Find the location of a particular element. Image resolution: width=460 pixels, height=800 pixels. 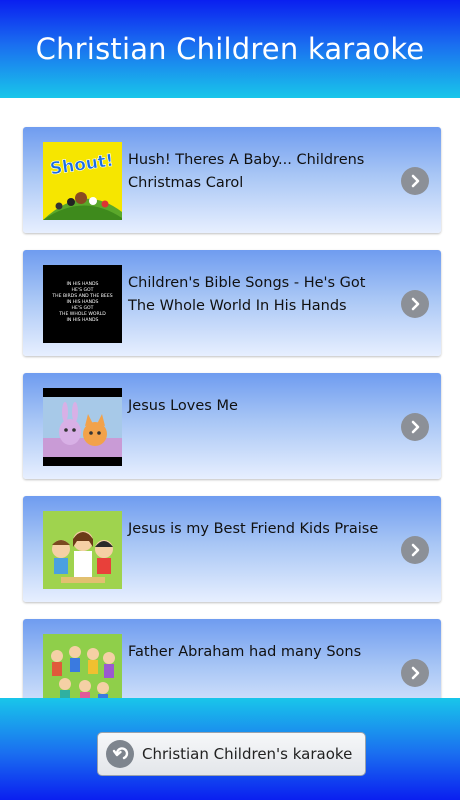

app-footer: Christian Children's karaoke is located at coordinates (230, 749).